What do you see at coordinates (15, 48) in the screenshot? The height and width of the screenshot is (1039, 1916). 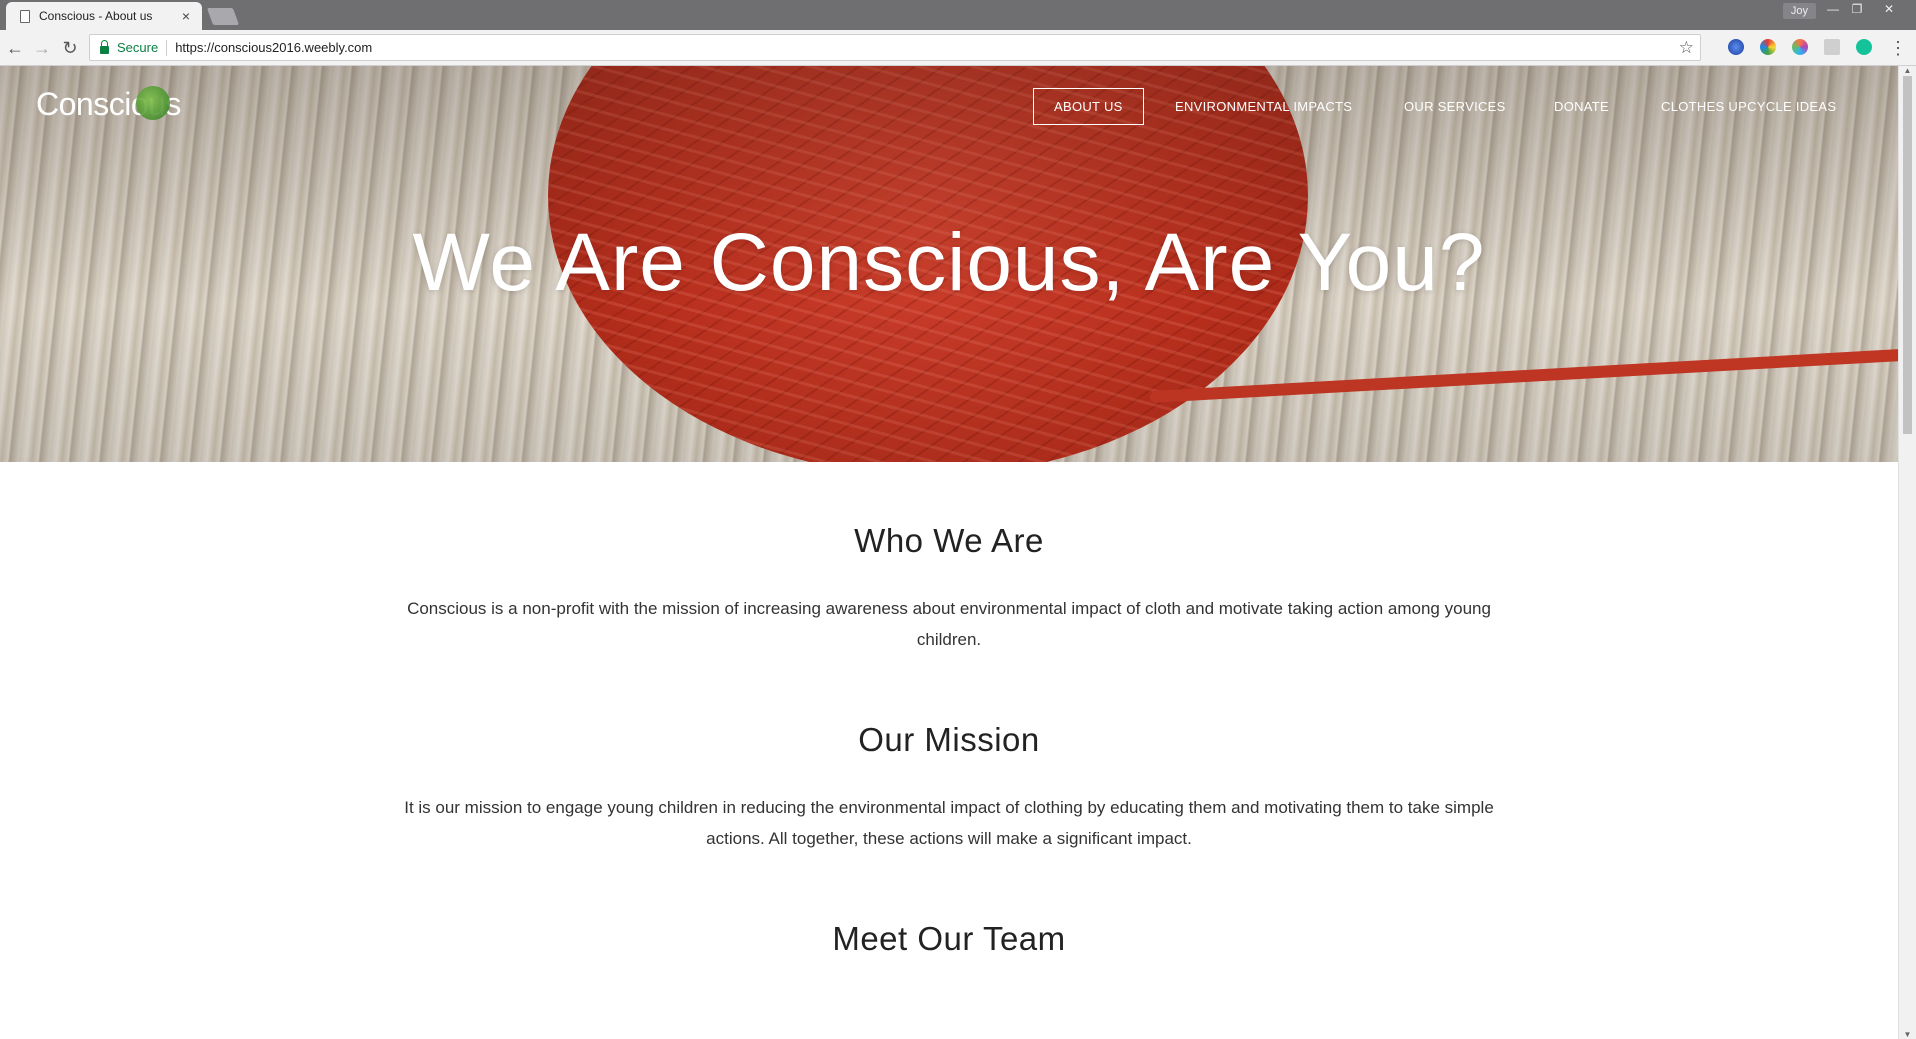 I see `back-icon: ←` at bounding box center [15, 48].